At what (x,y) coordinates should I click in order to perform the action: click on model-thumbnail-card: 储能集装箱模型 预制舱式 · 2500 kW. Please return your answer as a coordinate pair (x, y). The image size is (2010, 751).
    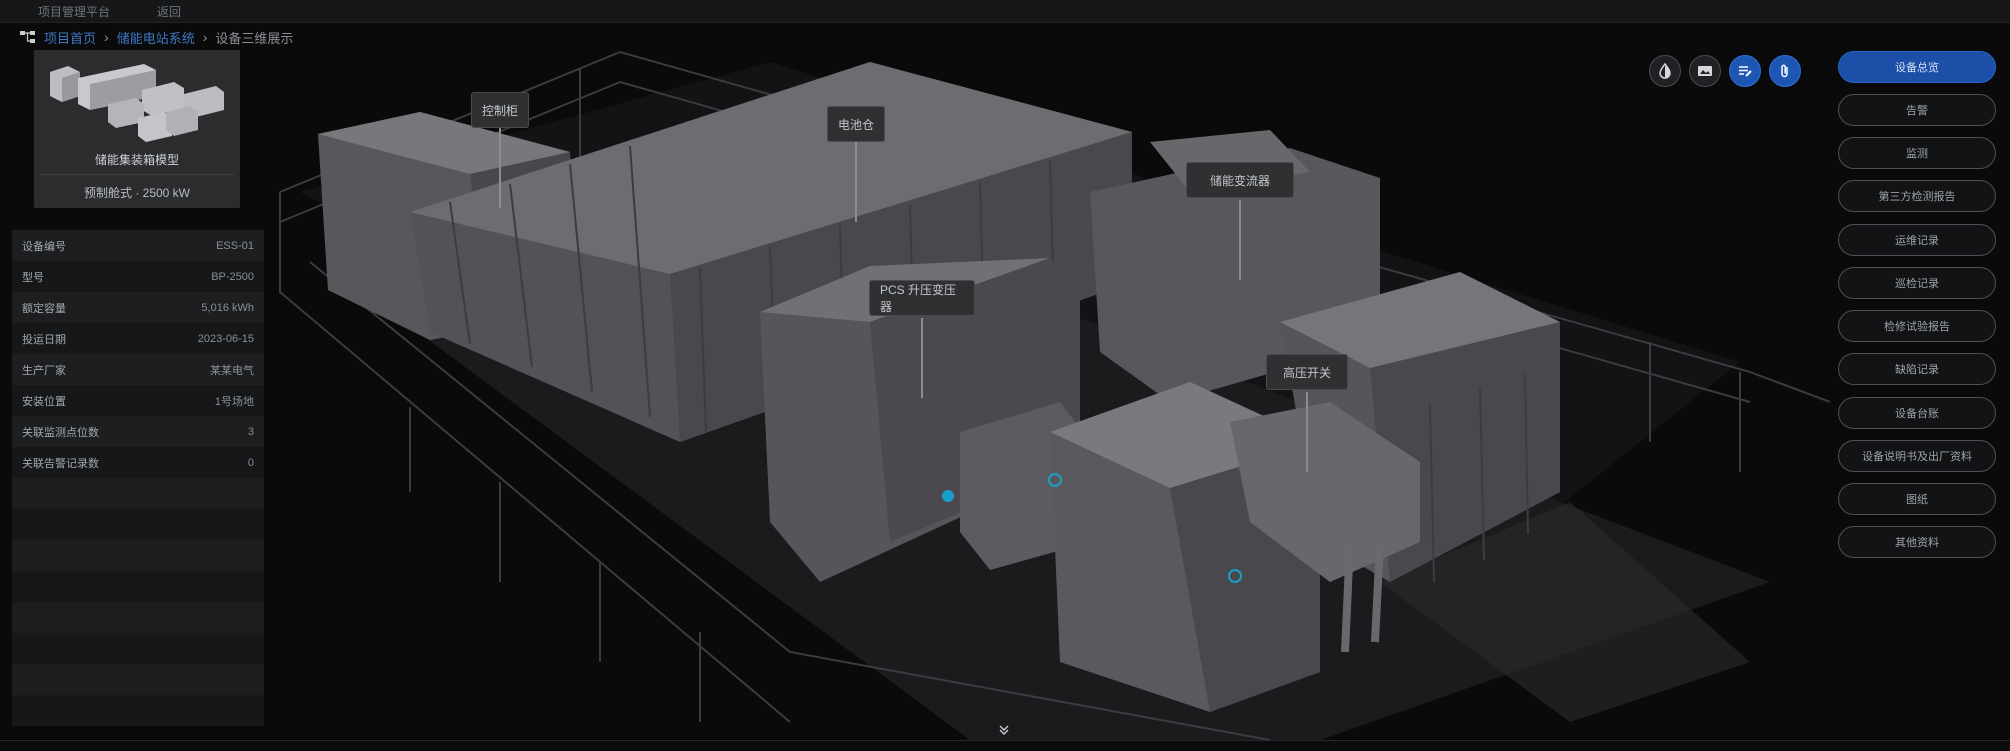
    Looking at the image, I should click on (137, 129).